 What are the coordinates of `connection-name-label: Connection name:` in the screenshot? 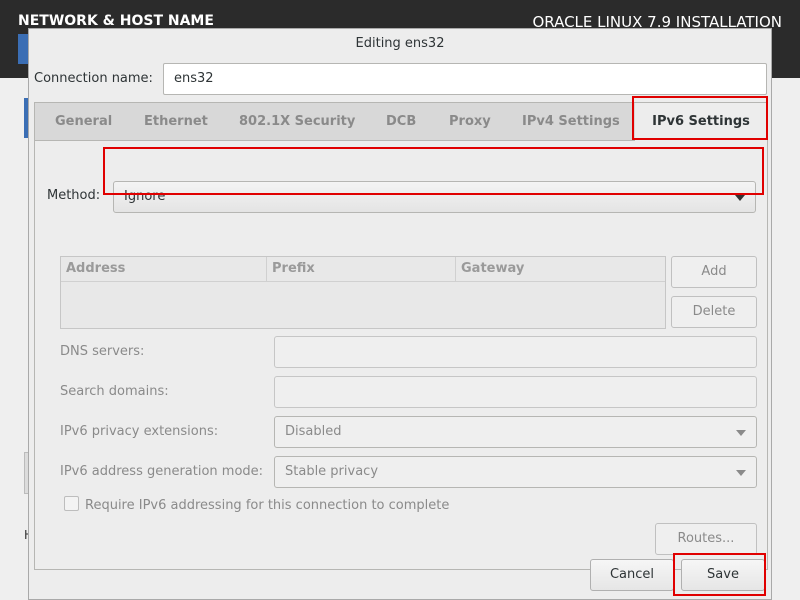 It's located at (93, 78).